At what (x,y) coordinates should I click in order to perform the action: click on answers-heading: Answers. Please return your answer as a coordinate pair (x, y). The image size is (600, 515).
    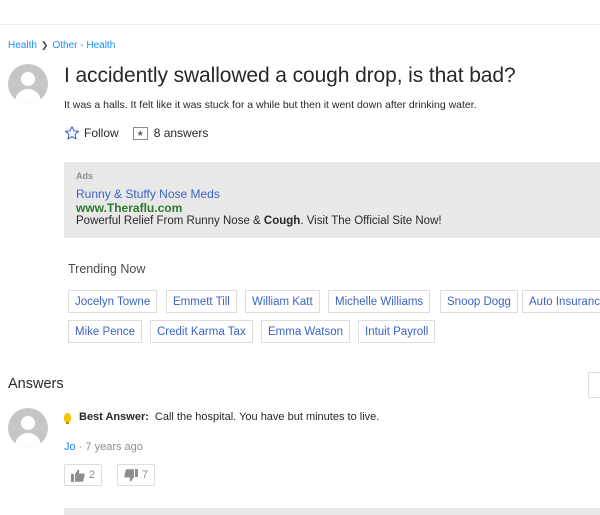
    Looking at the image, I should click on (36, 384).